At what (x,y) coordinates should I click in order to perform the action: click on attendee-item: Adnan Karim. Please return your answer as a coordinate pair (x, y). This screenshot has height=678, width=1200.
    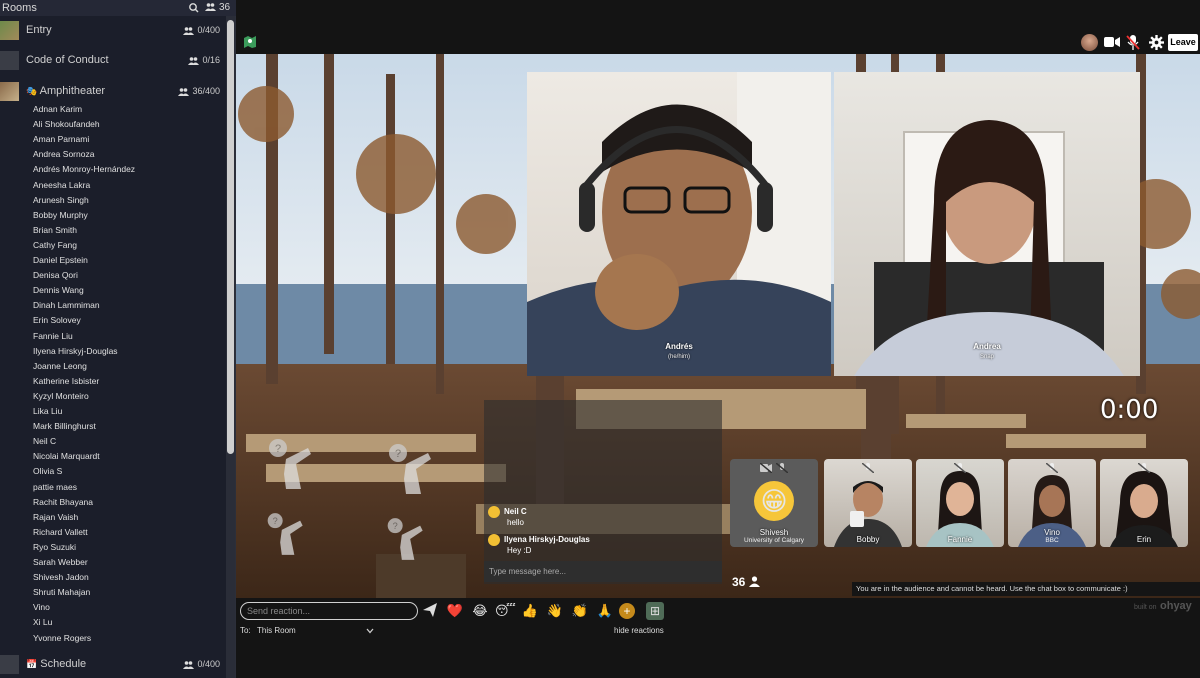
    Looking at the image, I should click on (57, 109).